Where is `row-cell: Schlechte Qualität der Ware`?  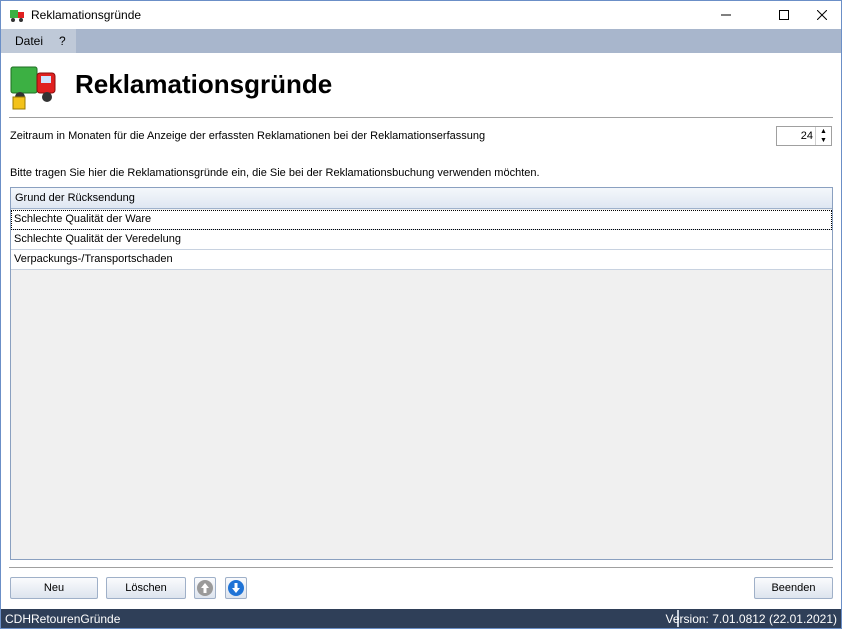
row-cell: Schlechte Qualität der Ware is located at coordinates (83, 219).